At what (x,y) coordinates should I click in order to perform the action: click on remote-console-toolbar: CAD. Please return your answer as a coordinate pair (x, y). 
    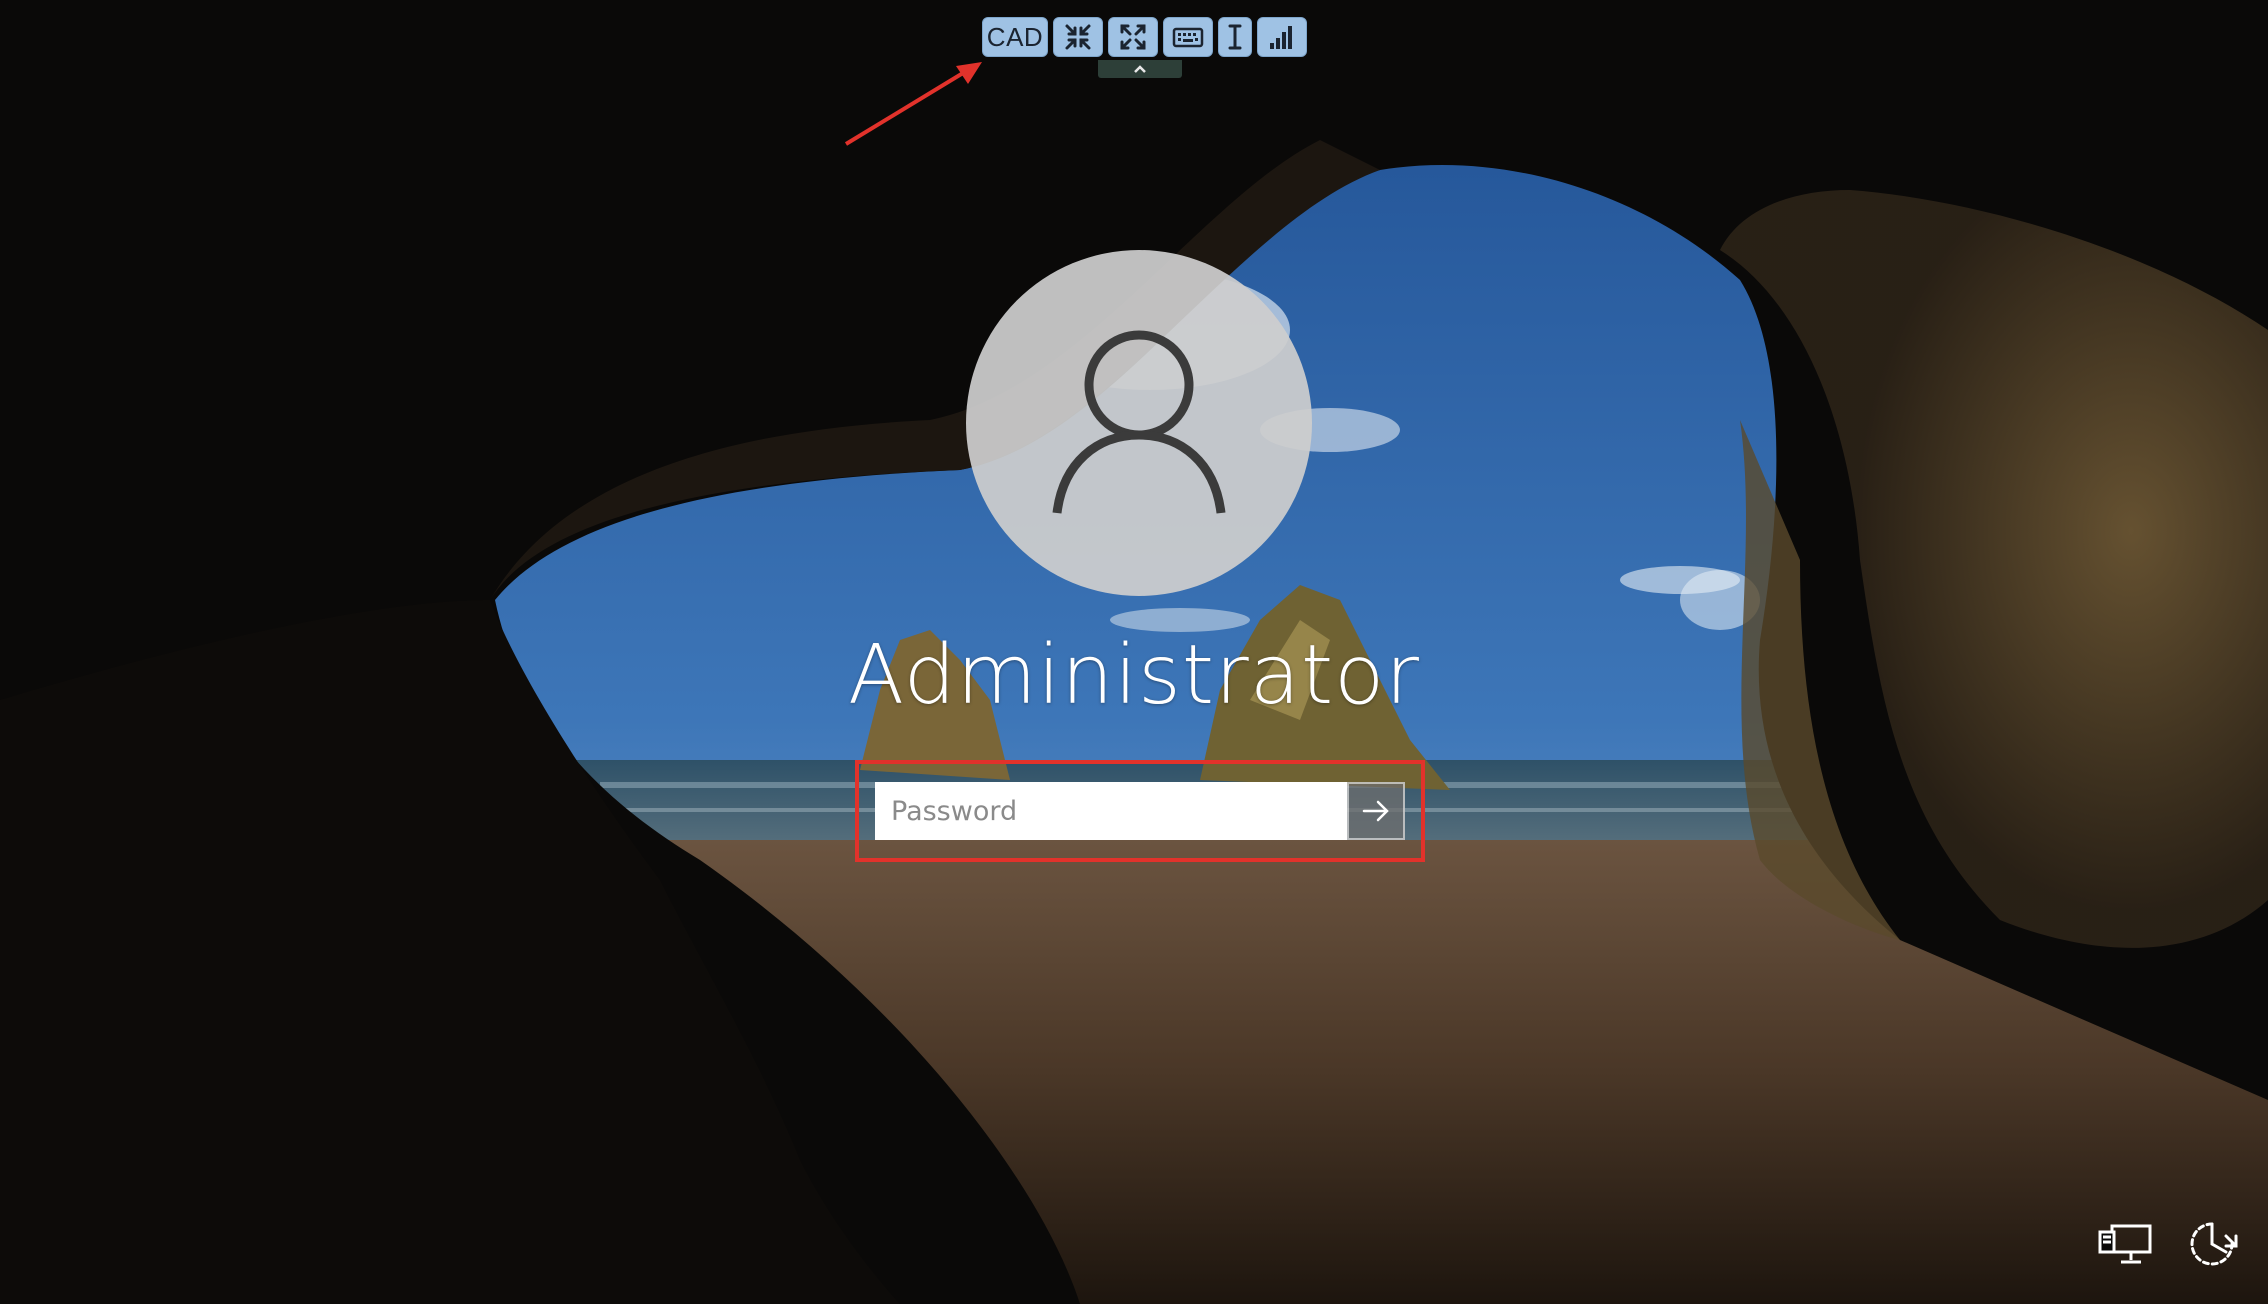
    Looking at the image, I should click on (1144, 37).